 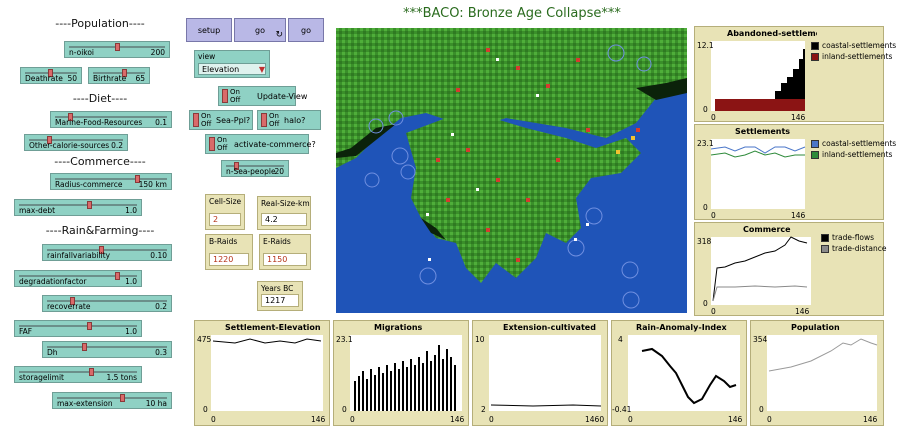 I want to click on elevation-chart, so click(x=267, y=341).